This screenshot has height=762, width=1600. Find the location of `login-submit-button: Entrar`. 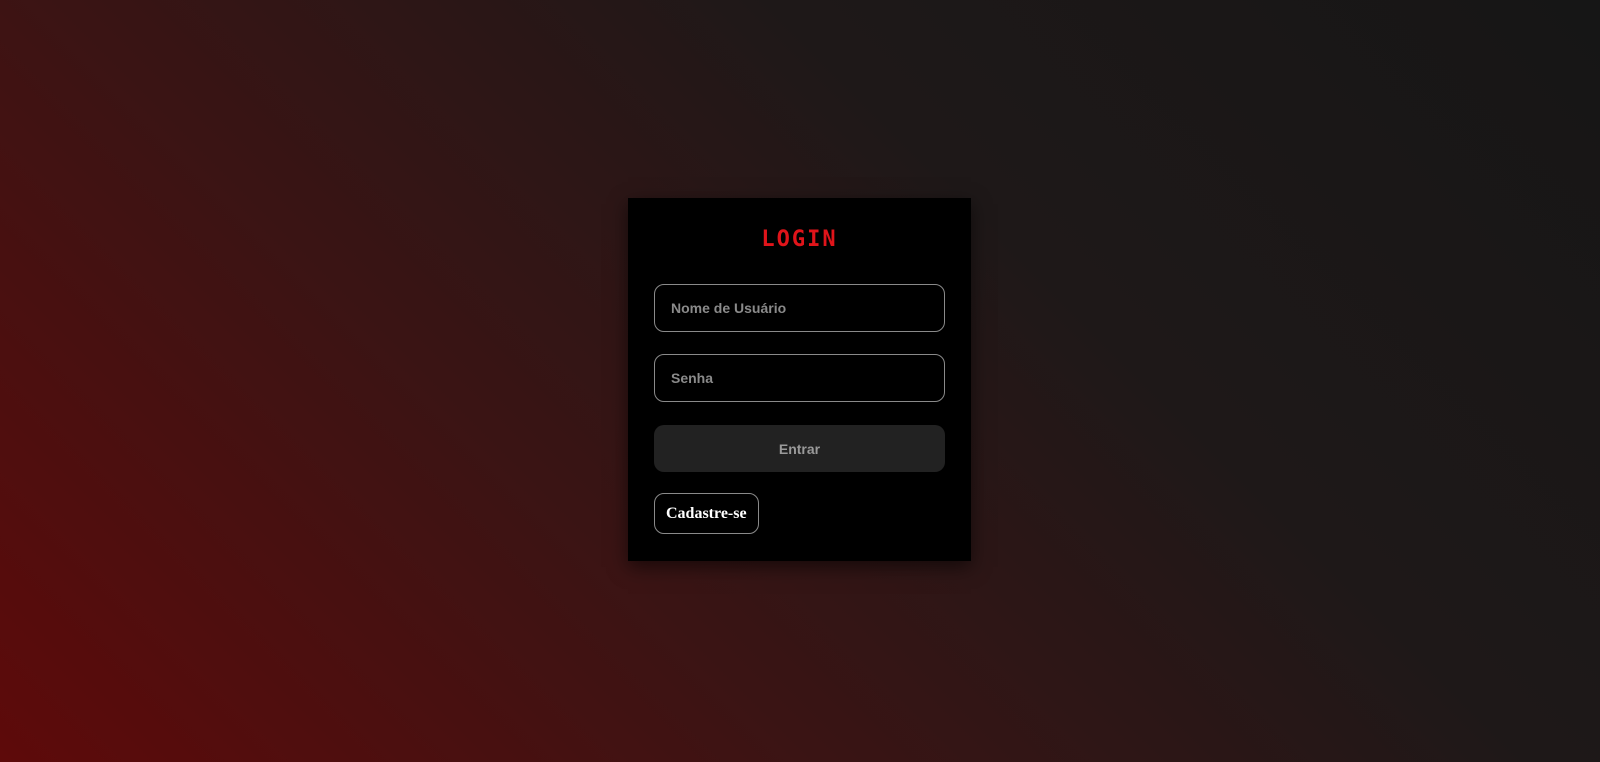

login-submit-button: Entrar is located at coordinates (799, 448).